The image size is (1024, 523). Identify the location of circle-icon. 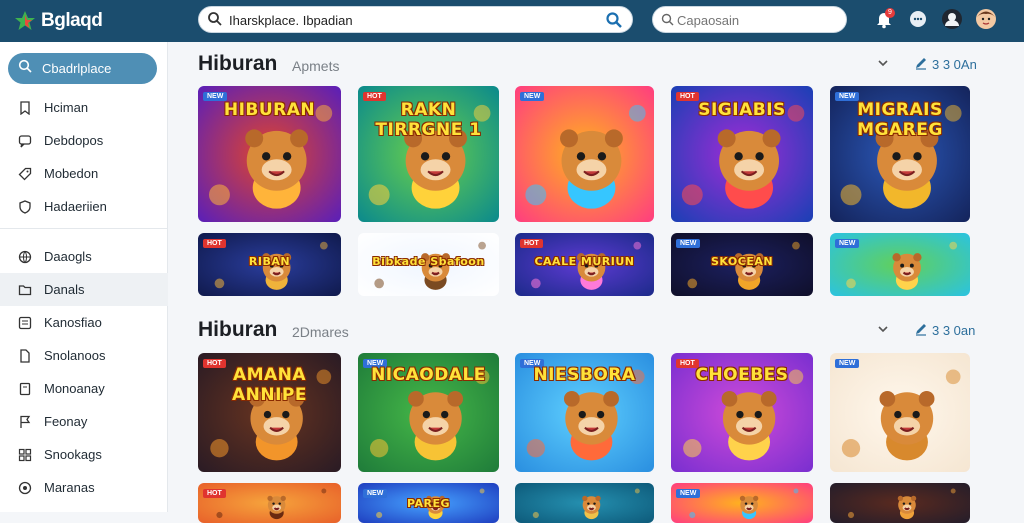
(24, 487).